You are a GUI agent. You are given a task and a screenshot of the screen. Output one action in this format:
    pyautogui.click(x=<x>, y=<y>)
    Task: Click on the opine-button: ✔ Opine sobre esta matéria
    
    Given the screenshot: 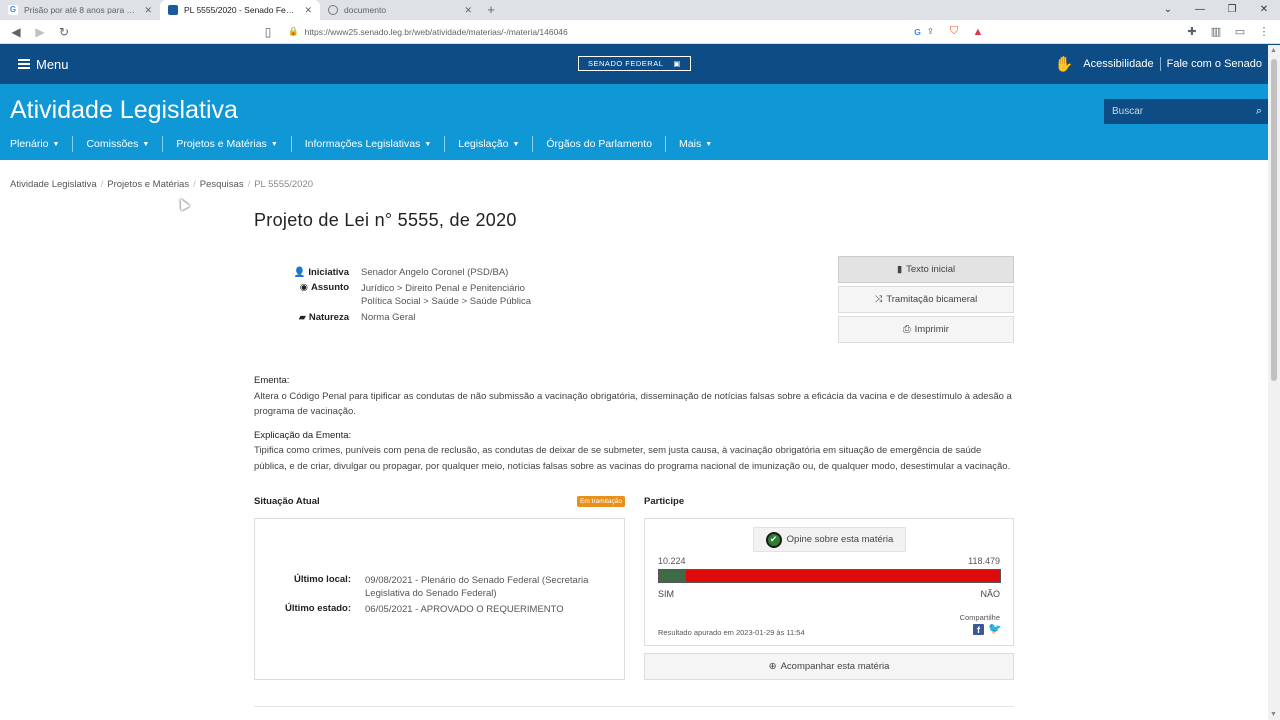 What is the action you would take?
    pyautogui.click(x=829, y=539)
    